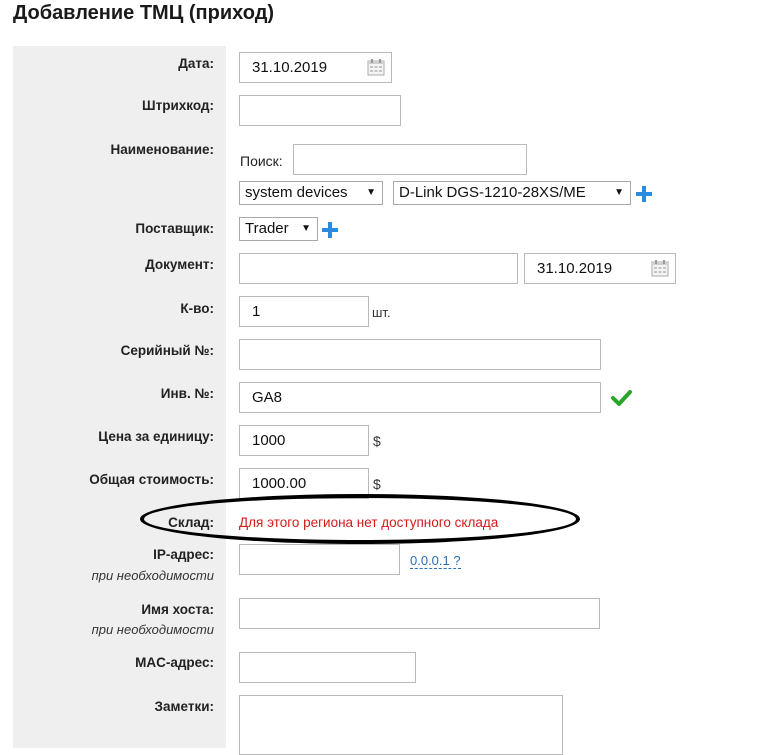 This screenshot has height=755, width=759. I want to click on page-title: Добавление ТМЦ (приход), so click(144, 13).